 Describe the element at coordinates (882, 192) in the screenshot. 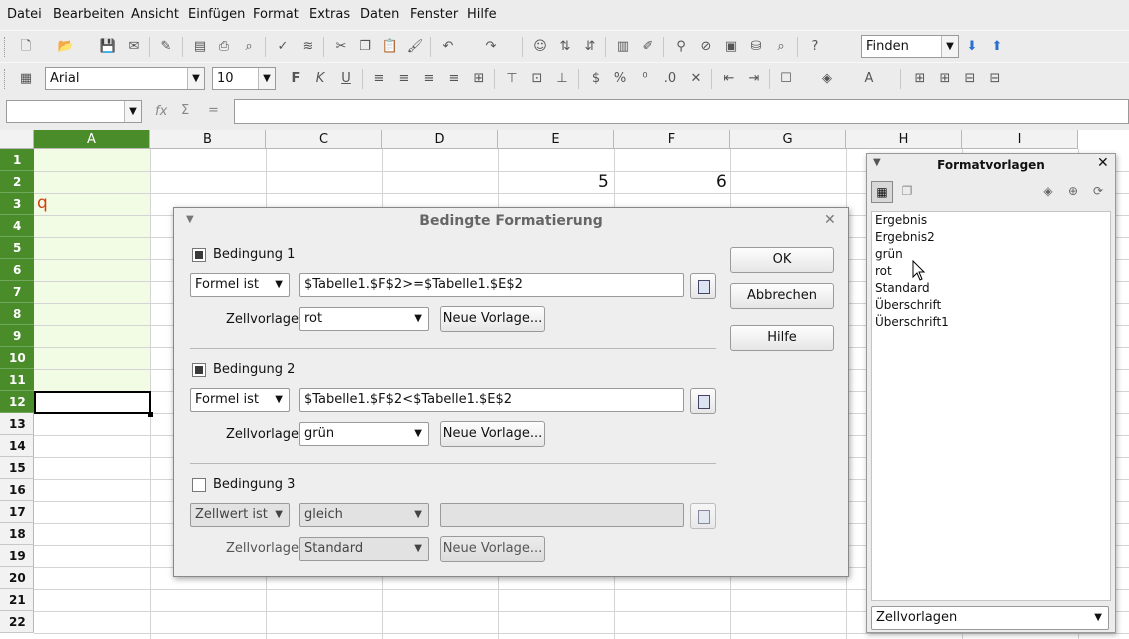

I see `cell-styles-icon: ▦` at that location.